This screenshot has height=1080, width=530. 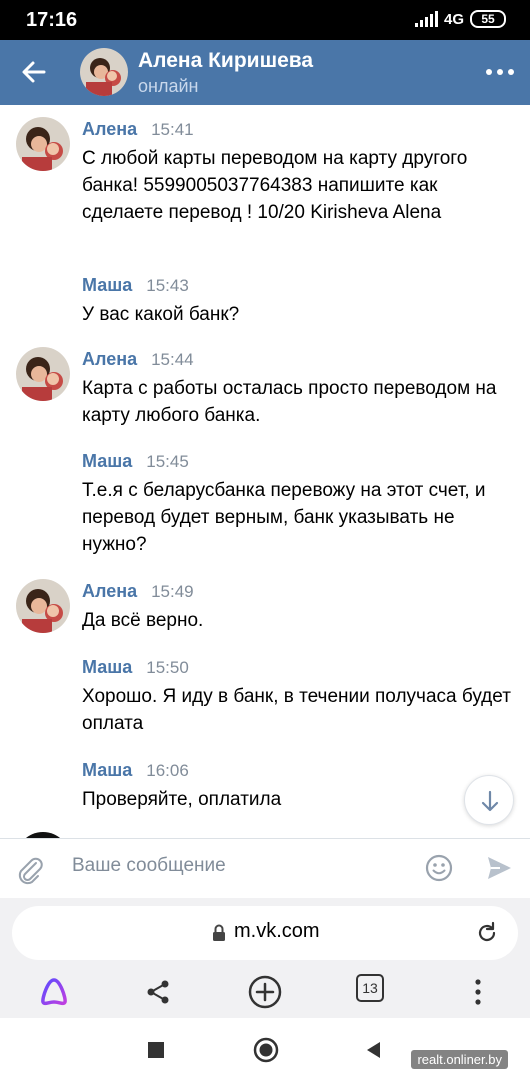 I want to click on lock-icon, so click(x=219, y=932).